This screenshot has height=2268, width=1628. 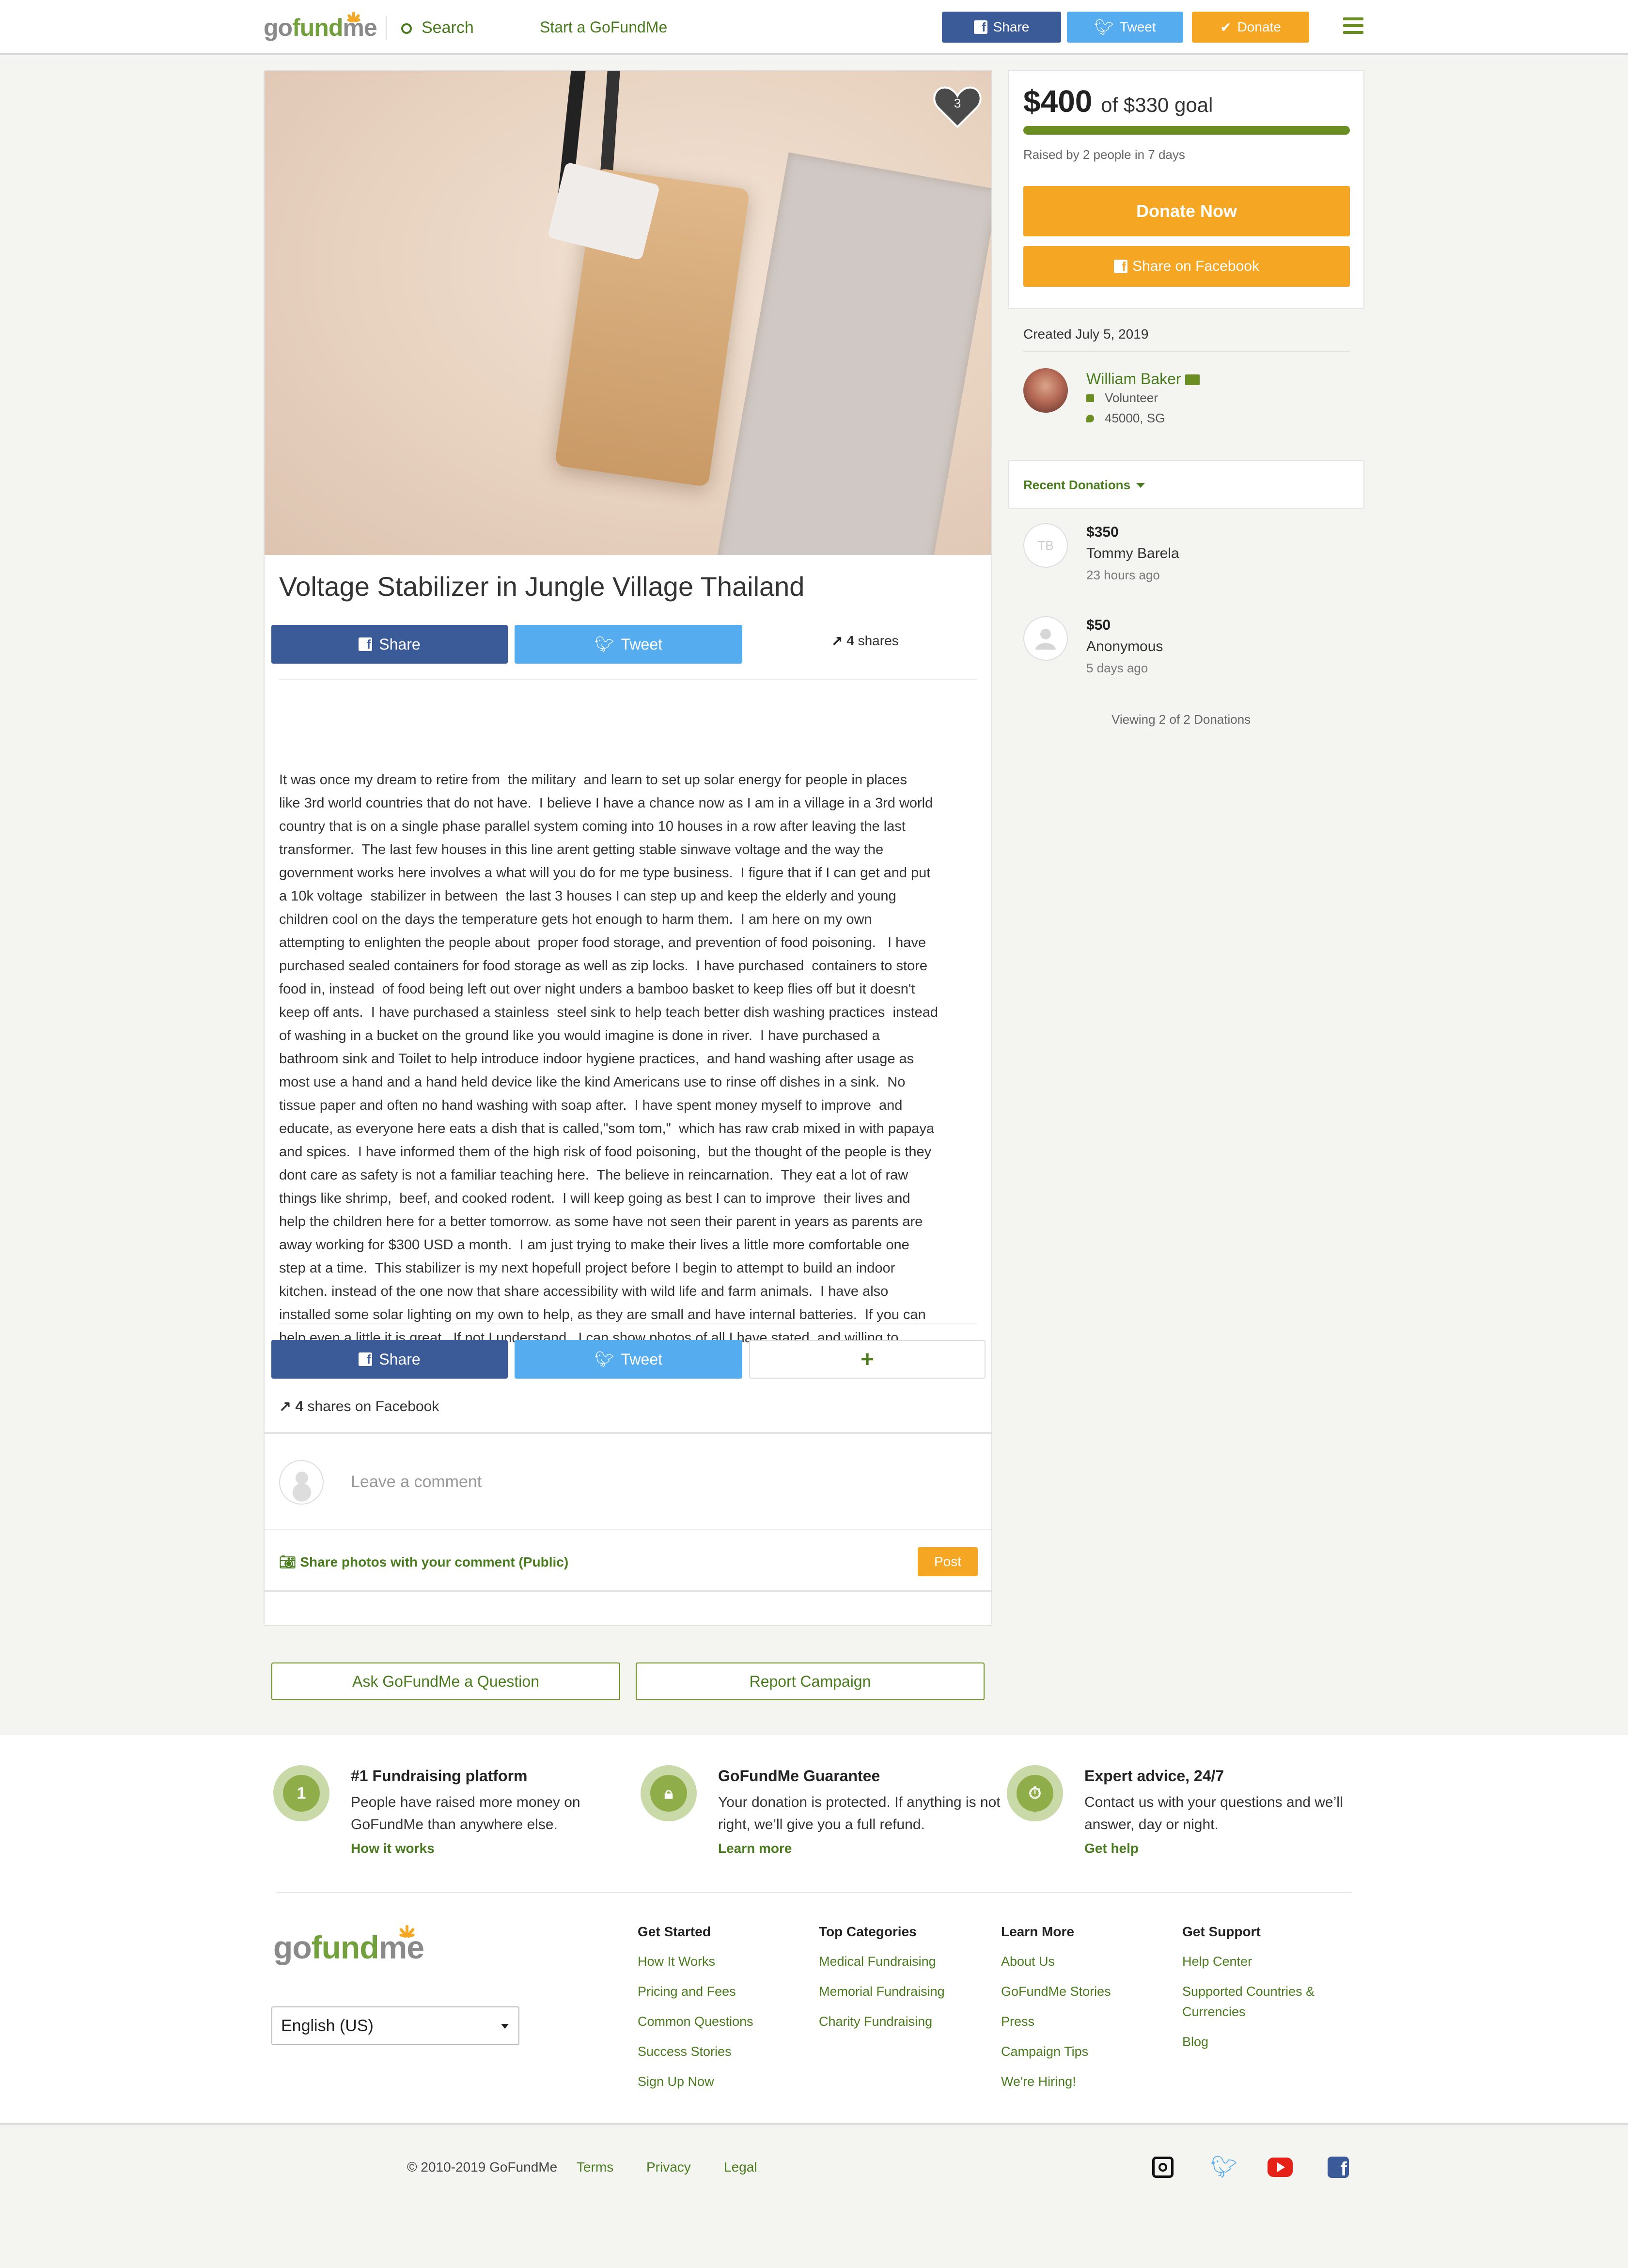 What do you see at coordinates (628, 1480) in the screenshot?
I see `comment-box: Leave a comment` at bounding box center [628, 1480].